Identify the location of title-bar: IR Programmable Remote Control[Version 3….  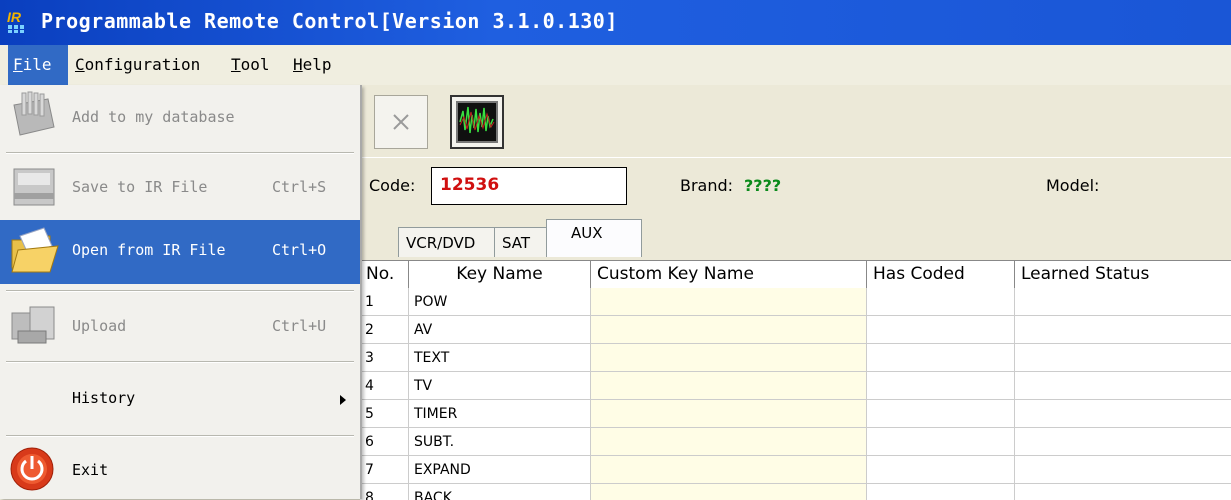
(615, 22).